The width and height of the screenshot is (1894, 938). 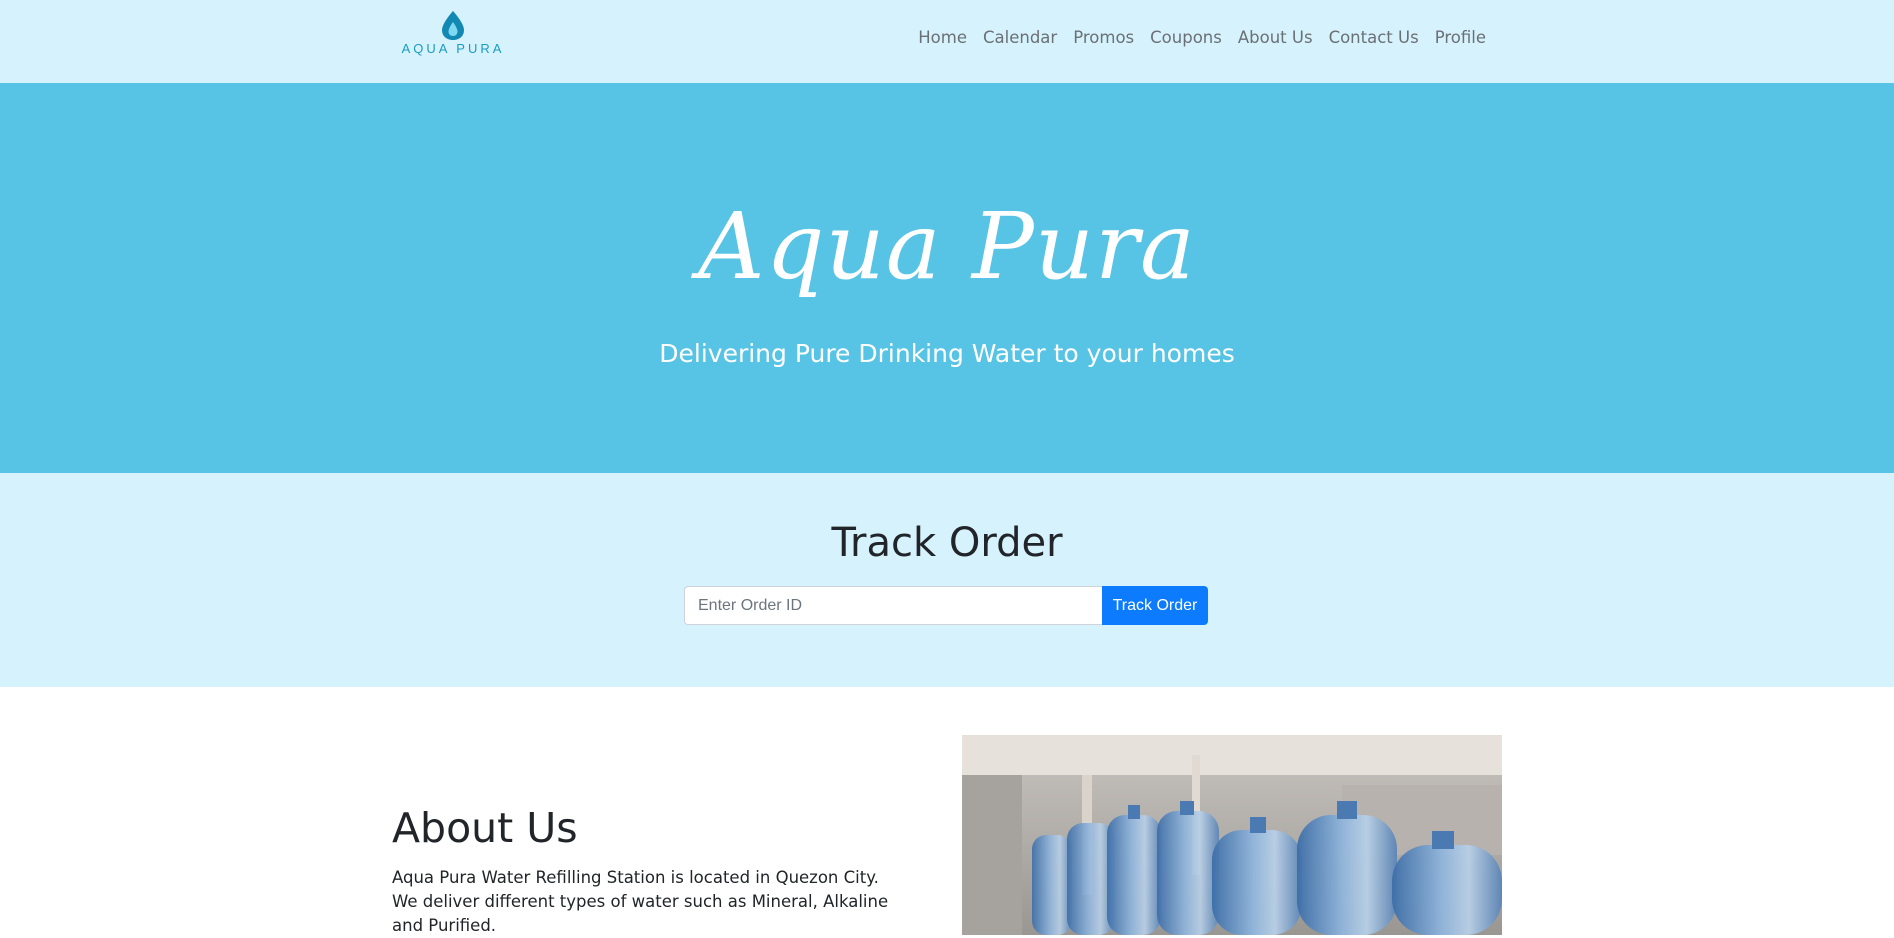 I want to click on nav-about-us: About Us, so click(x=1275, y=38).